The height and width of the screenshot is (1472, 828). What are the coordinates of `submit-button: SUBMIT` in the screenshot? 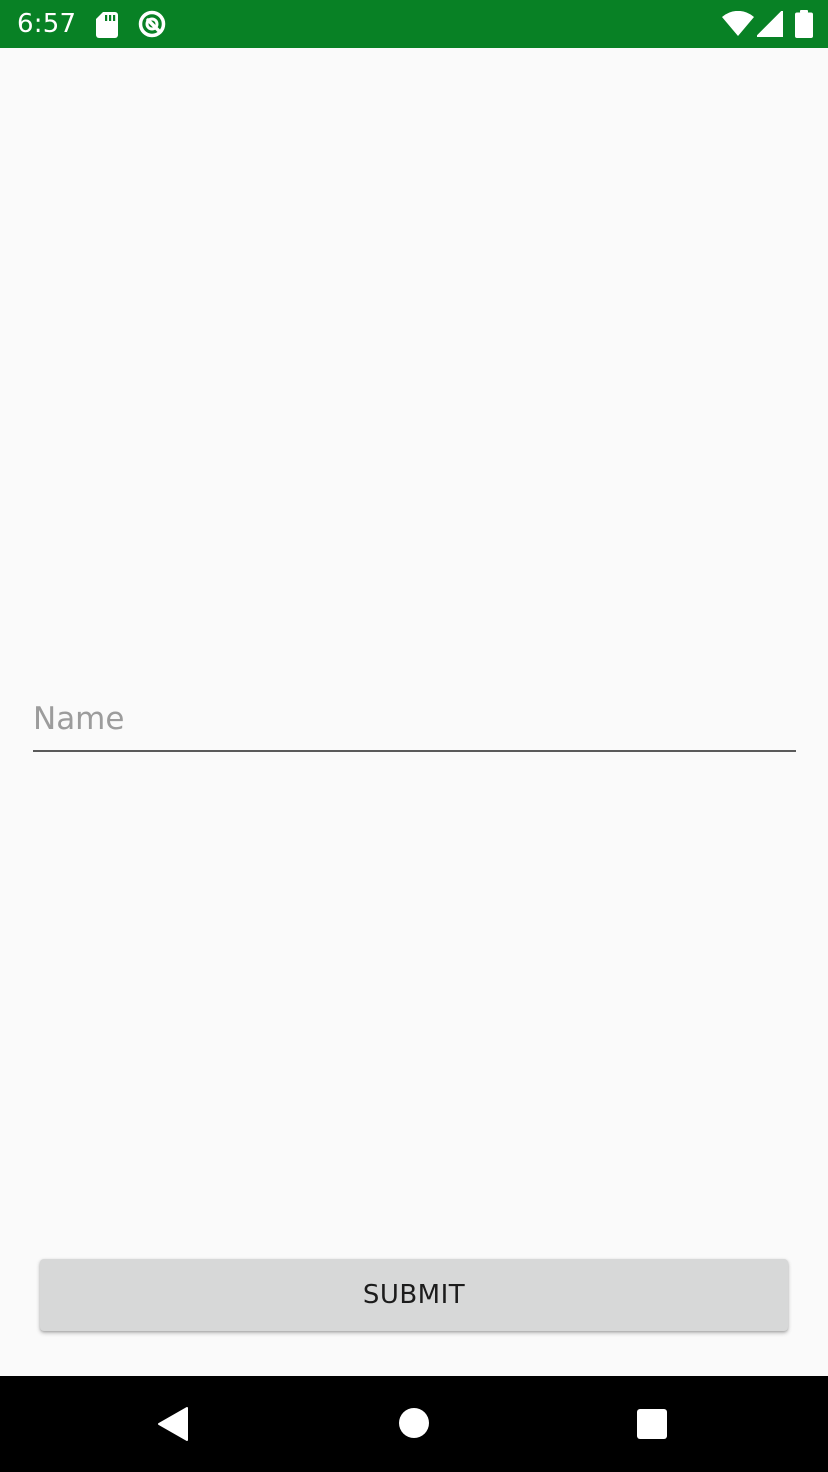 It's located at (414, 1295).